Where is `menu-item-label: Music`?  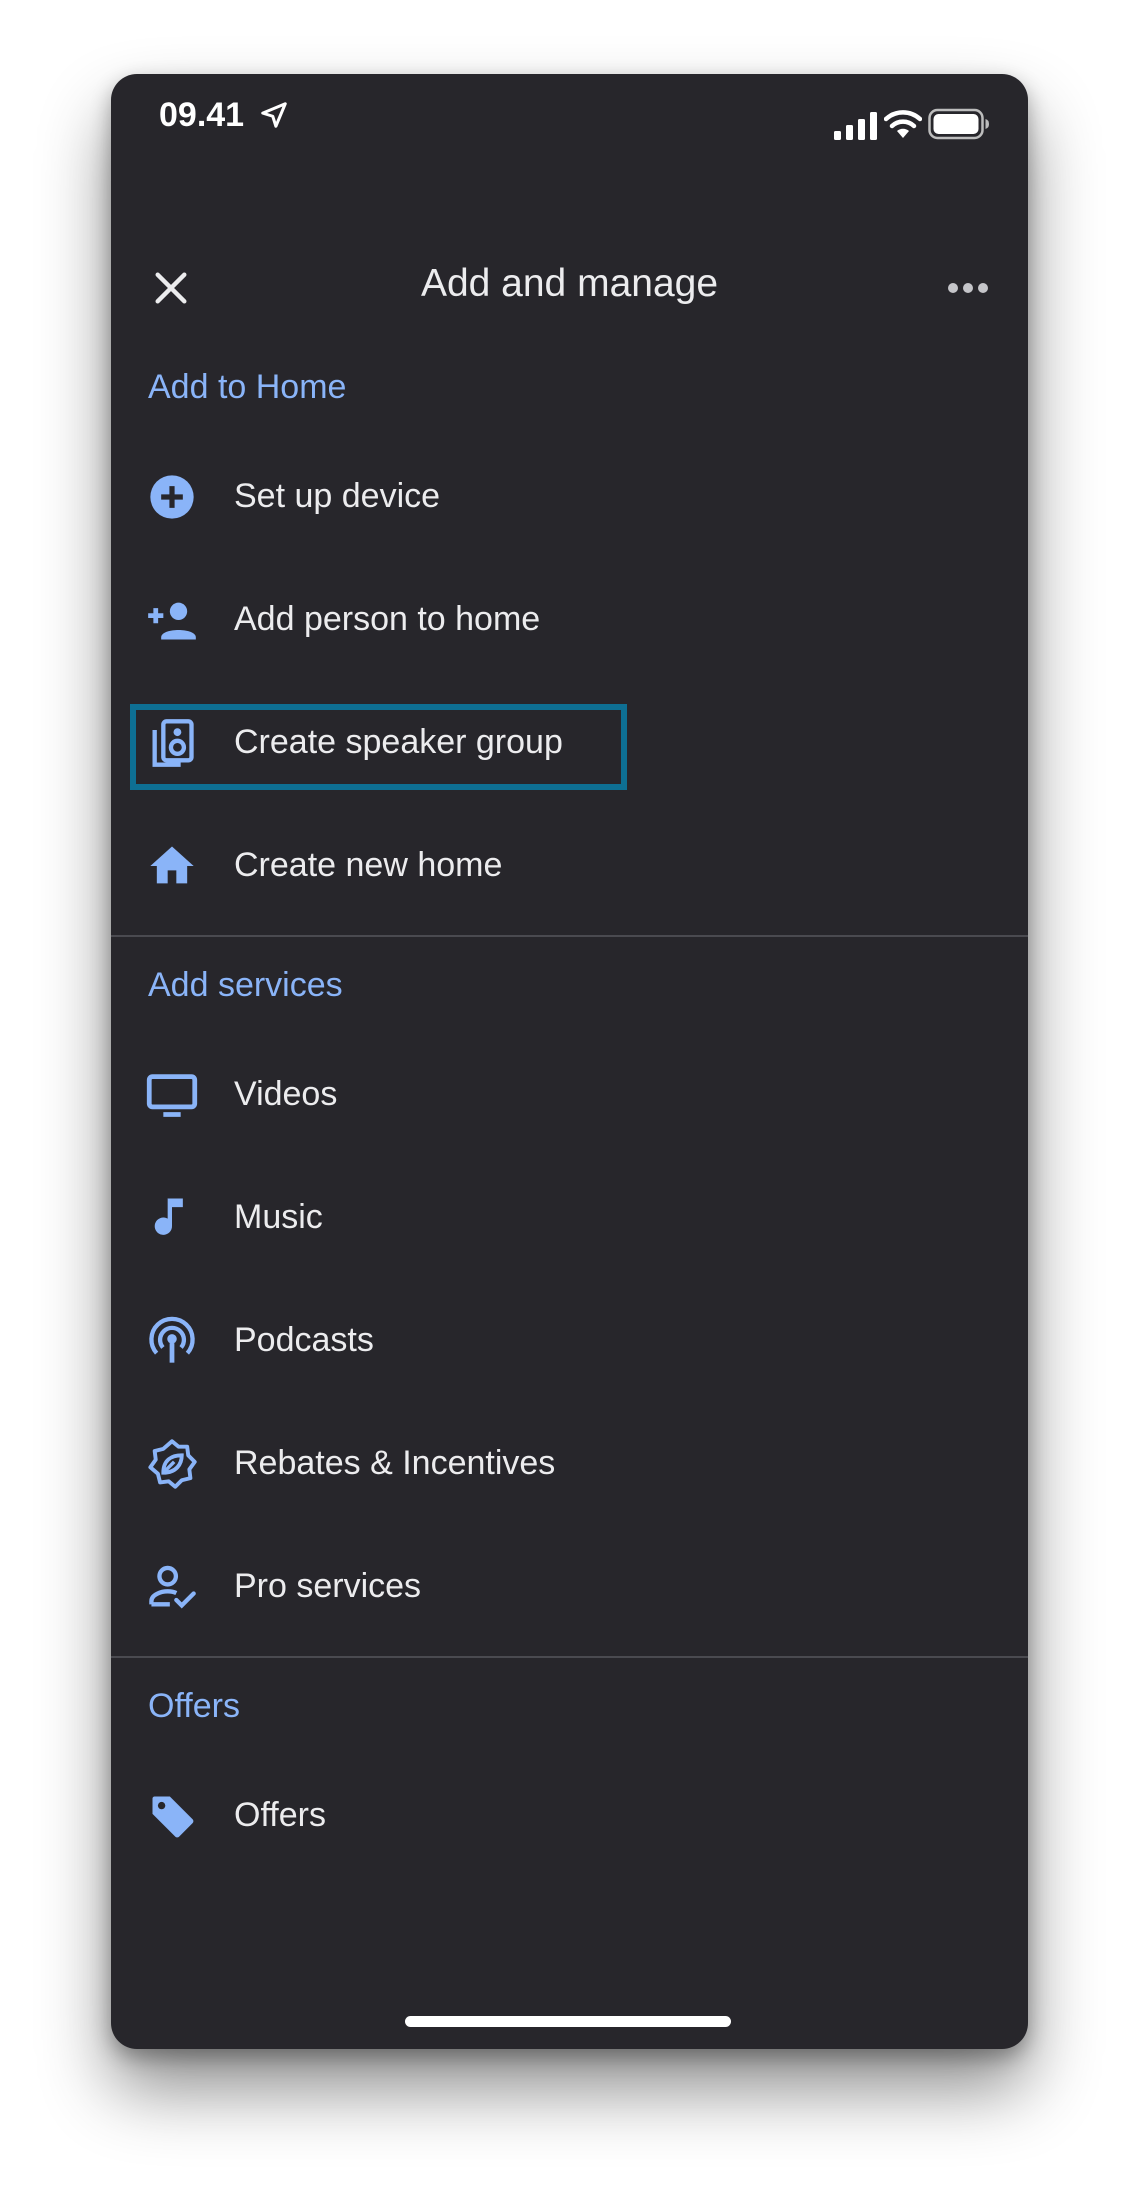 menu-item-label: Music is located at coordinates (278, 1217).